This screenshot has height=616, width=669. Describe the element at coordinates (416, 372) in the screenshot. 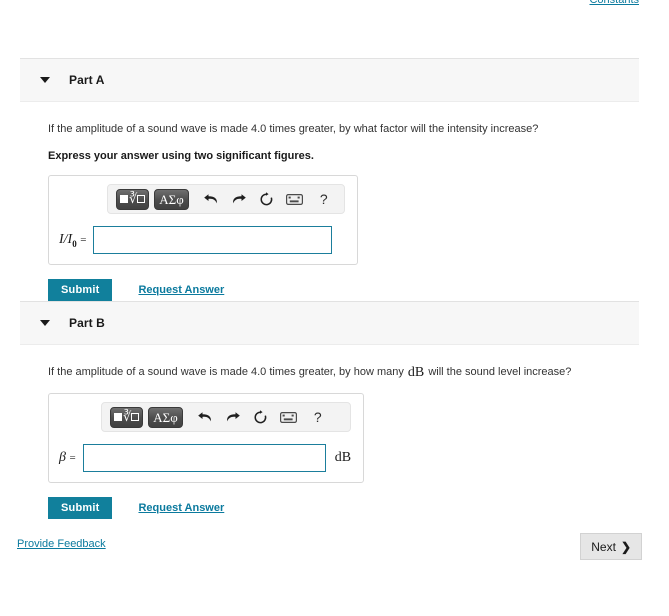

I see `part-b-question-unit: dB` at that location.